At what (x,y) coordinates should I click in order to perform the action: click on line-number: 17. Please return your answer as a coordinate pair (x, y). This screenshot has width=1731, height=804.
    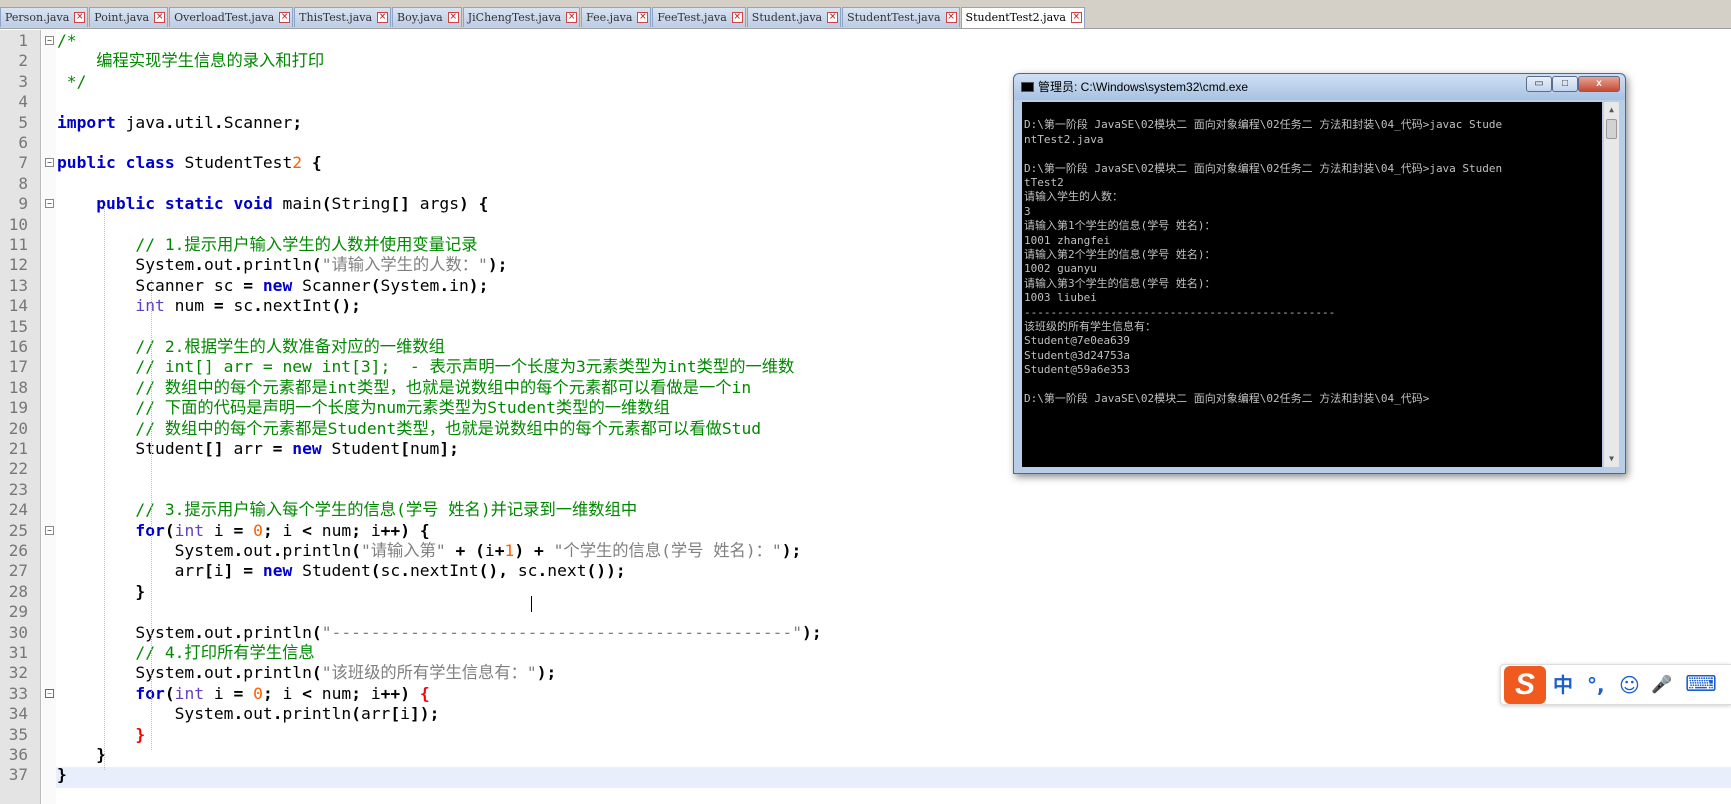
    Looking at the image, I should click on (18, 367).